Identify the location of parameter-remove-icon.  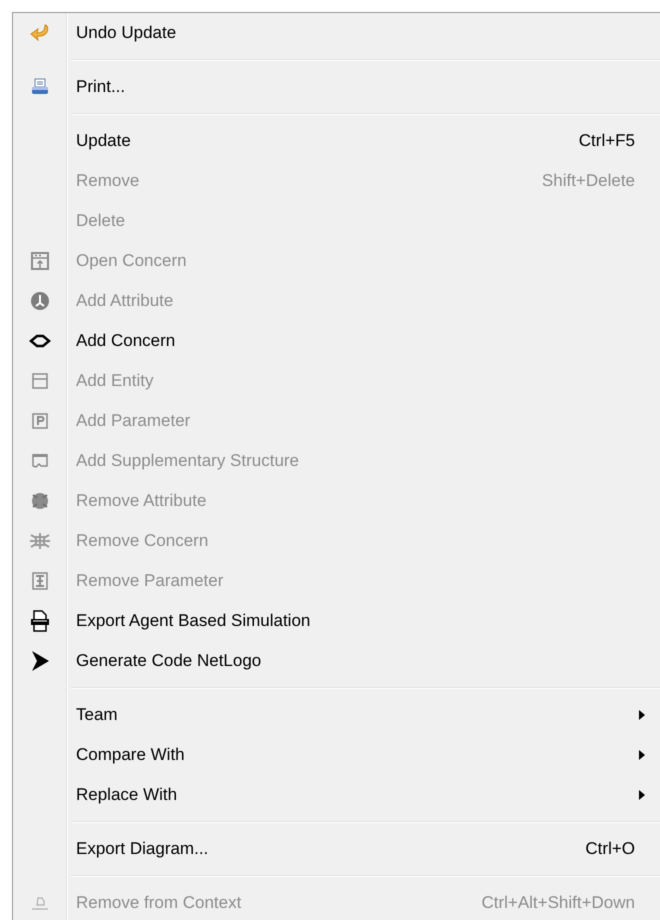
(40, 581).